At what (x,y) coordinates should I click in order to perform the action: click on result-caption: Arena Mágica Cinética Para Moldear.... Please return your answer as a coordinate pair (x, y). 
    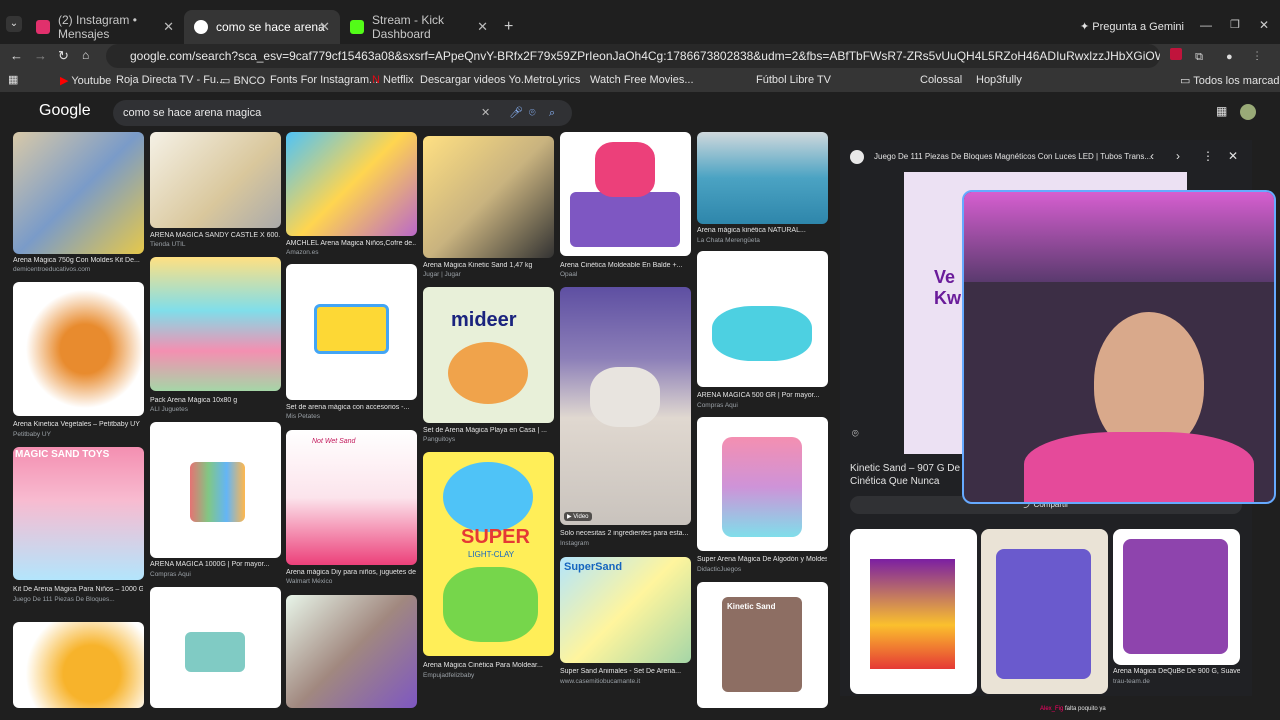
    Looking at the image, I should click on (488, 665).